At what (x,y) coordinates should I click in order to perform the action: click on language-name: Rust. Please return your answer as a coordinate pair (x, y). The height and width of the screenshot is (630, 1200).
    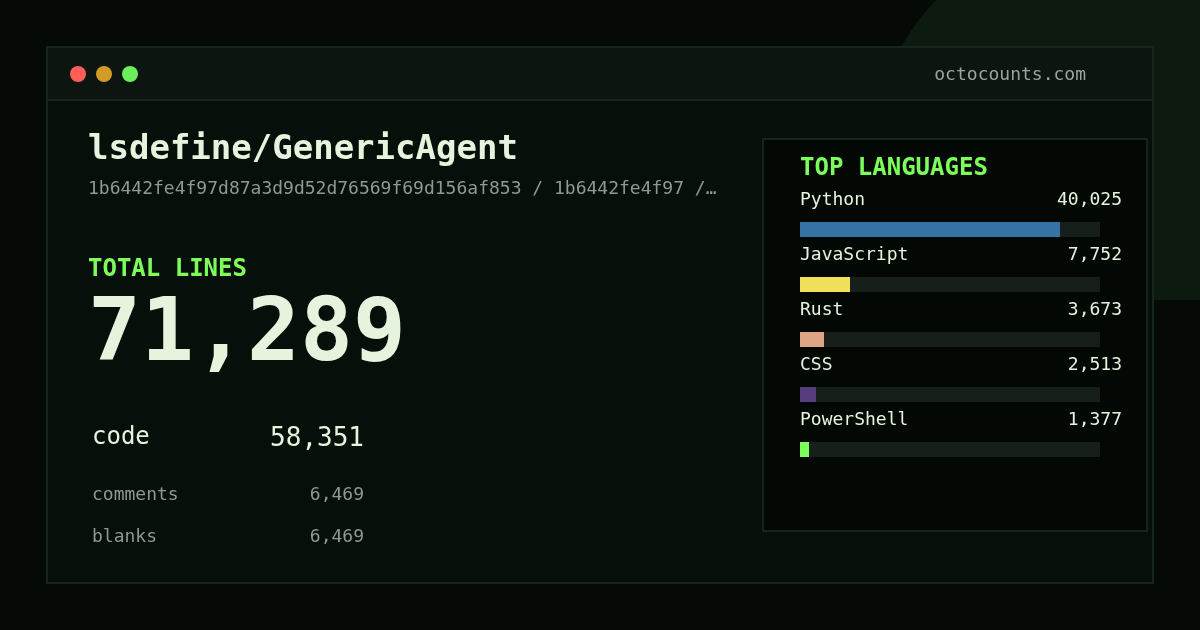
    Looking at the image, I should click on (822, 309).